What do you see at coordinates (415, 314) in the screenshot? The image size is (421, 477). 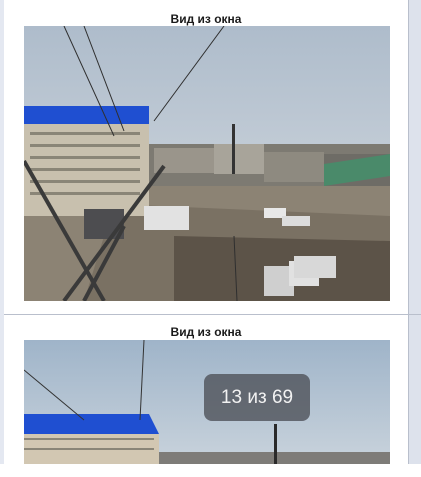 I see `rail-divider` at bounding box center [415, 314].